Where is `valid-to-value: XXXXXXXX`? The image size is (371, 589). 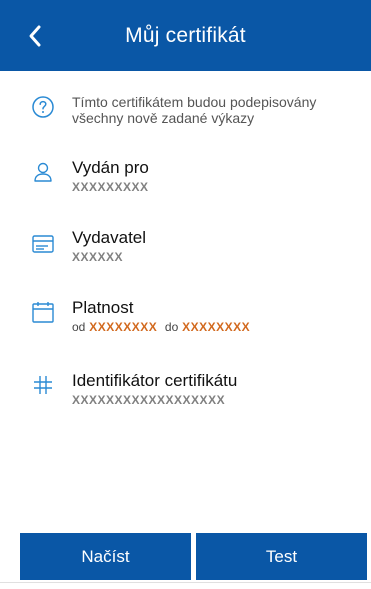 valid-to-value: XXXXXXXX is located at coordinates (216, 327).